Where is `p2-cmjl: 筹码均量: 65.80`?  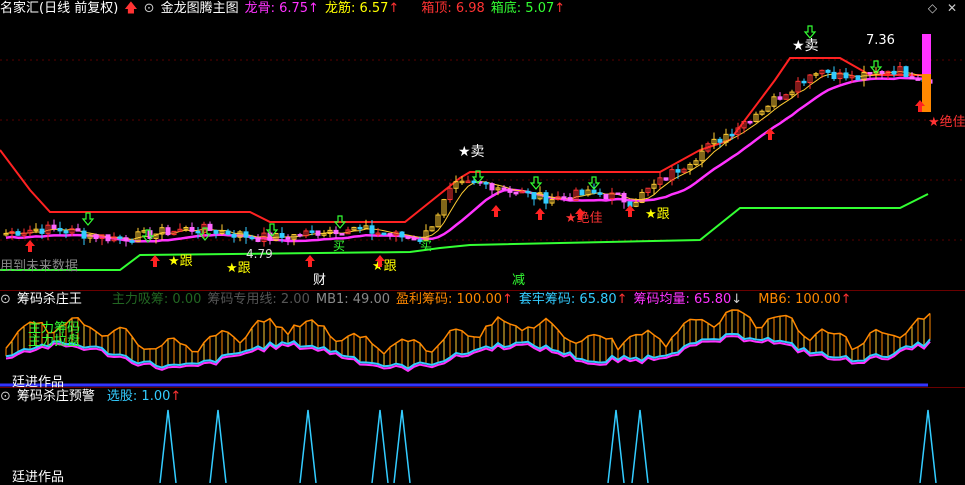 p2-cmjl: 筹码均量: 65.80 is located at coordinates (682, 299).